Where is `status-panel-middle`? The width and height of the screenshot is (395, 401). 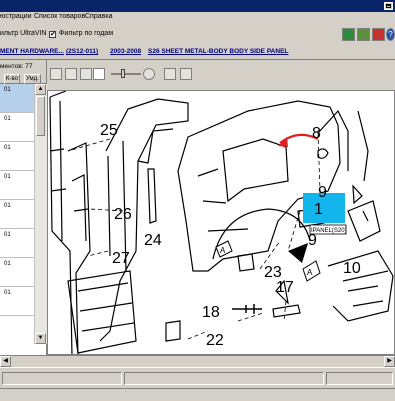 status-panel-middle is located at coordinates (224, 378).